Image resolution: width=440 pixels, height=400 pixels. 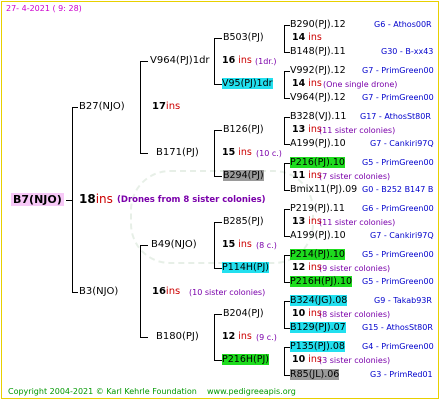 What do you see at coordinates (37, 199) in the screenshot?
I see `root-queen: B7(NJO)` at bounding box center [37, 199].